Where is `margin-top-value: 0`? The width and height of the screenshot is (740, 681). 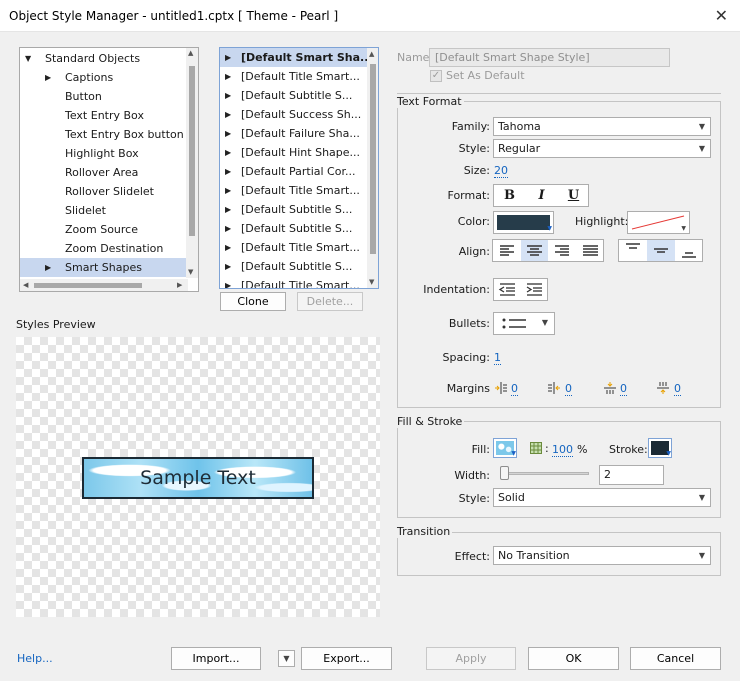 margin-top-value: 0 is located at coordinates (623, 389).